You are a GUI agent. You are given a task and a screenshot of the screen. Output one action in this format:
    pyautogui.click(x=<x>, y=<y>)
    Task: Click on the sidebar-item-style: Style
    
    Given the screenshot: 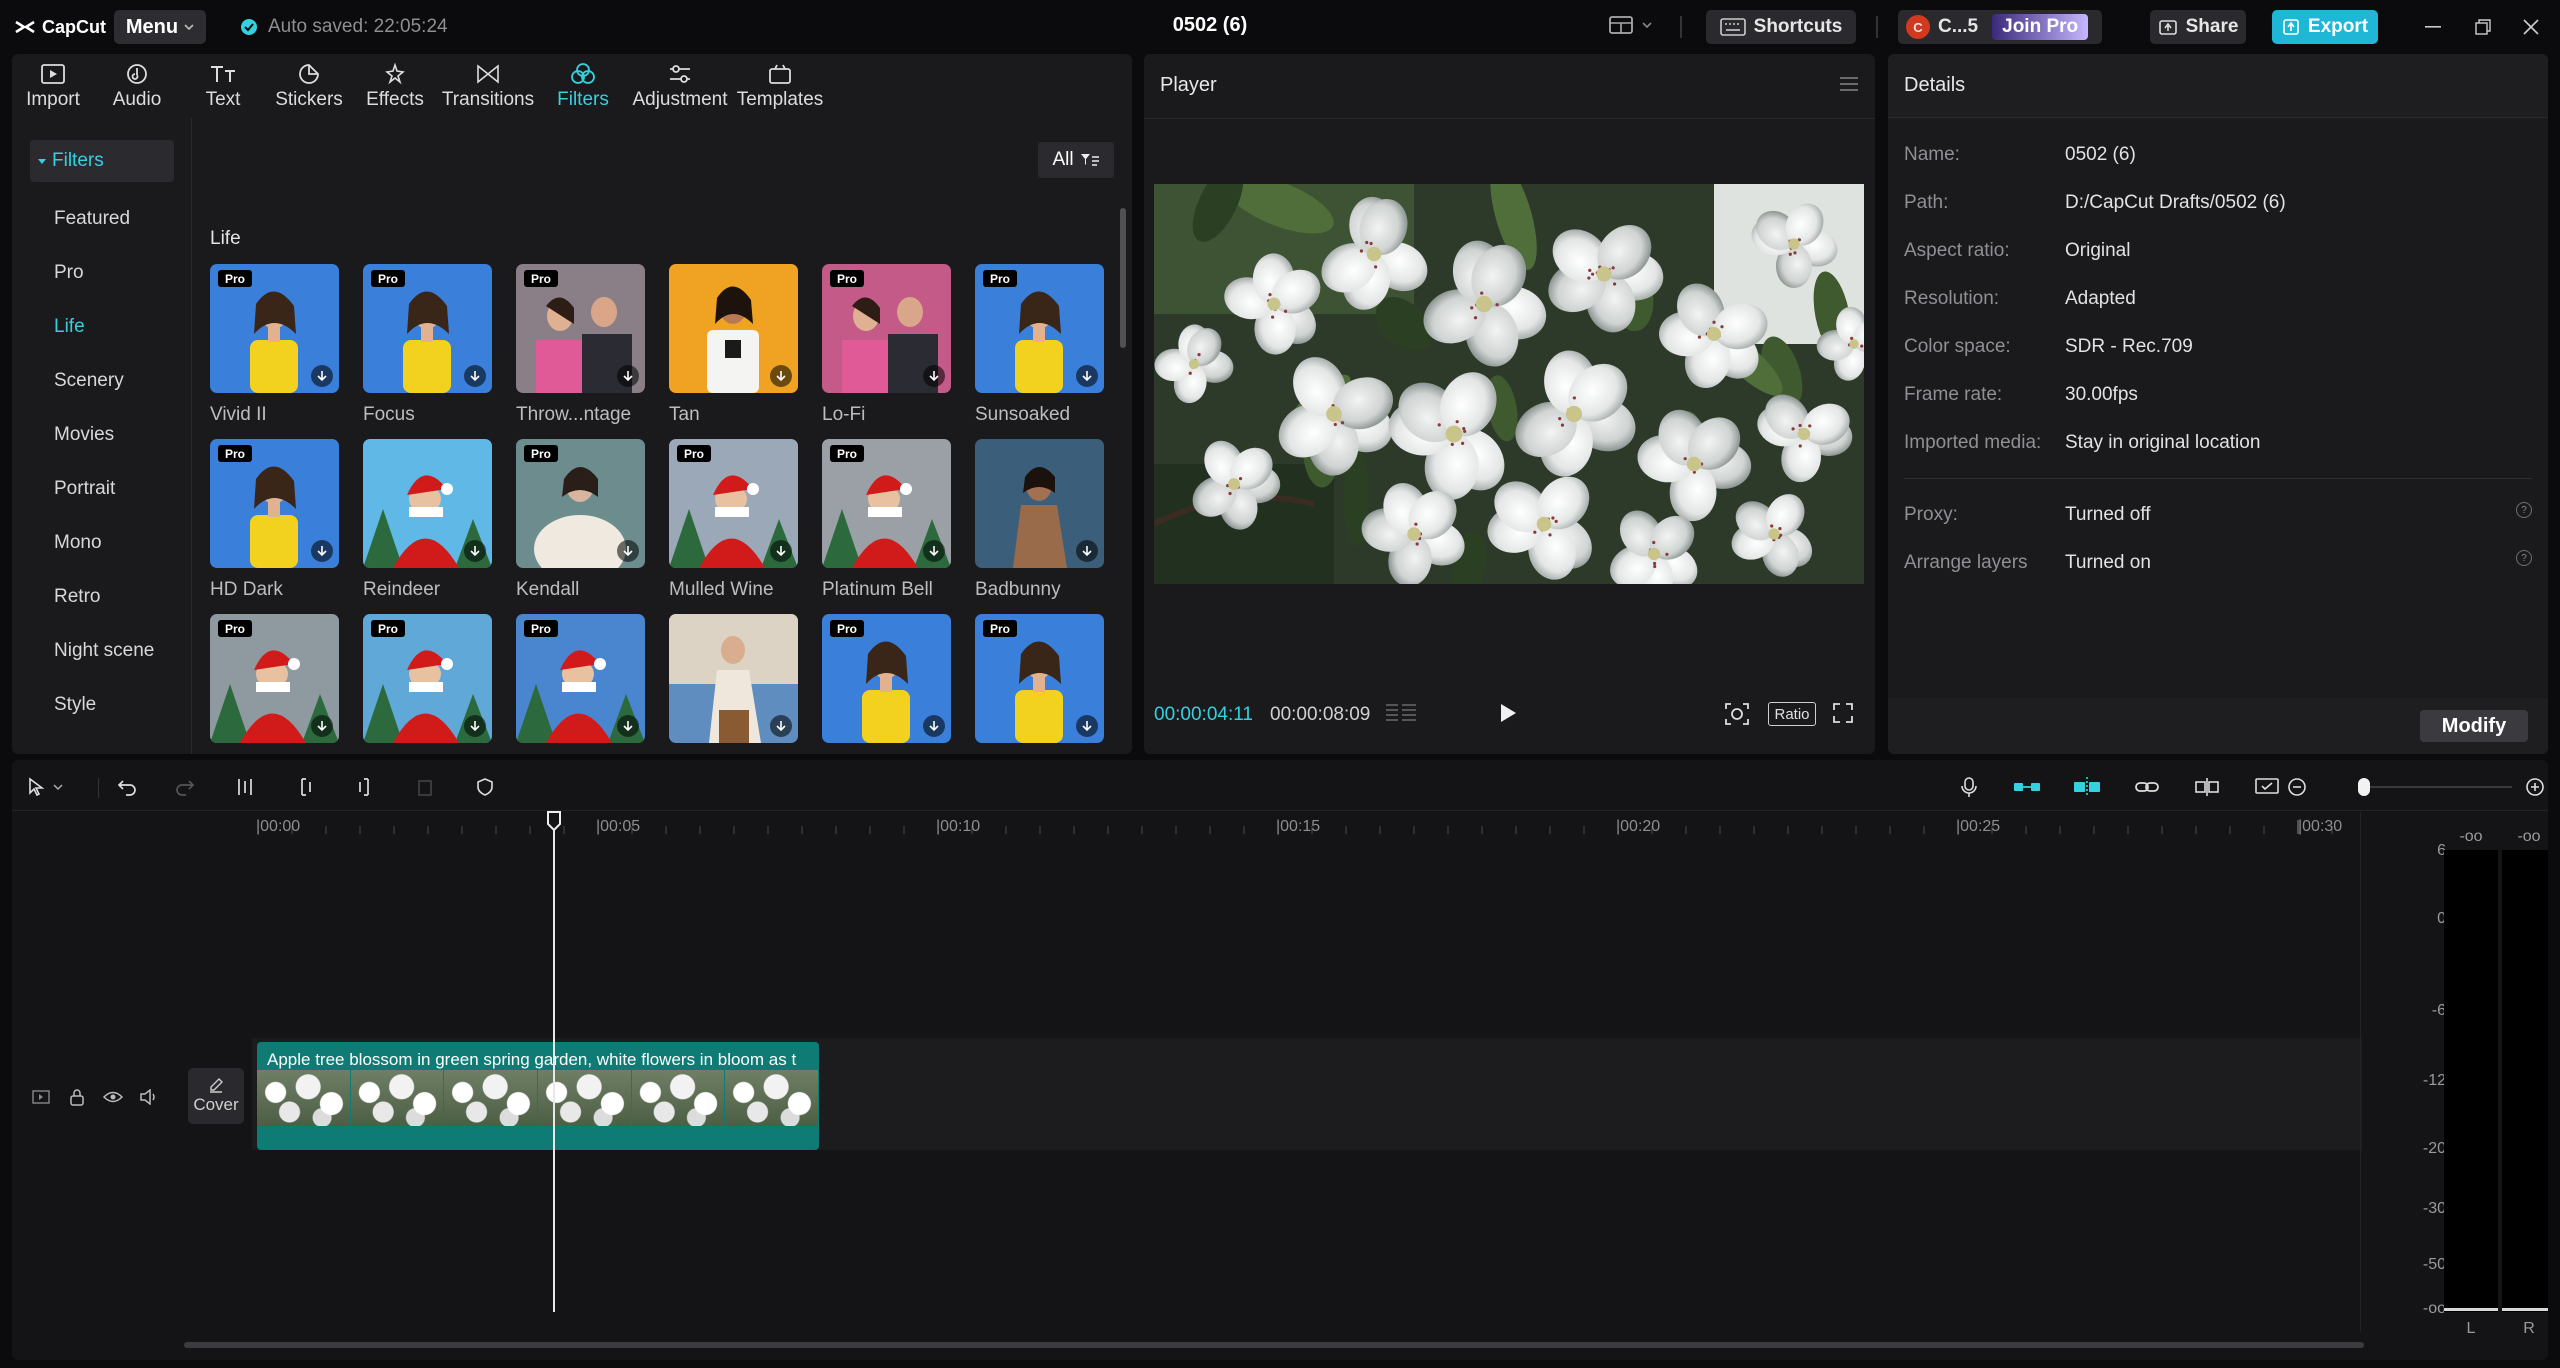 What is the action you would take?
    pyautogui.click(x=75, y=705)
    